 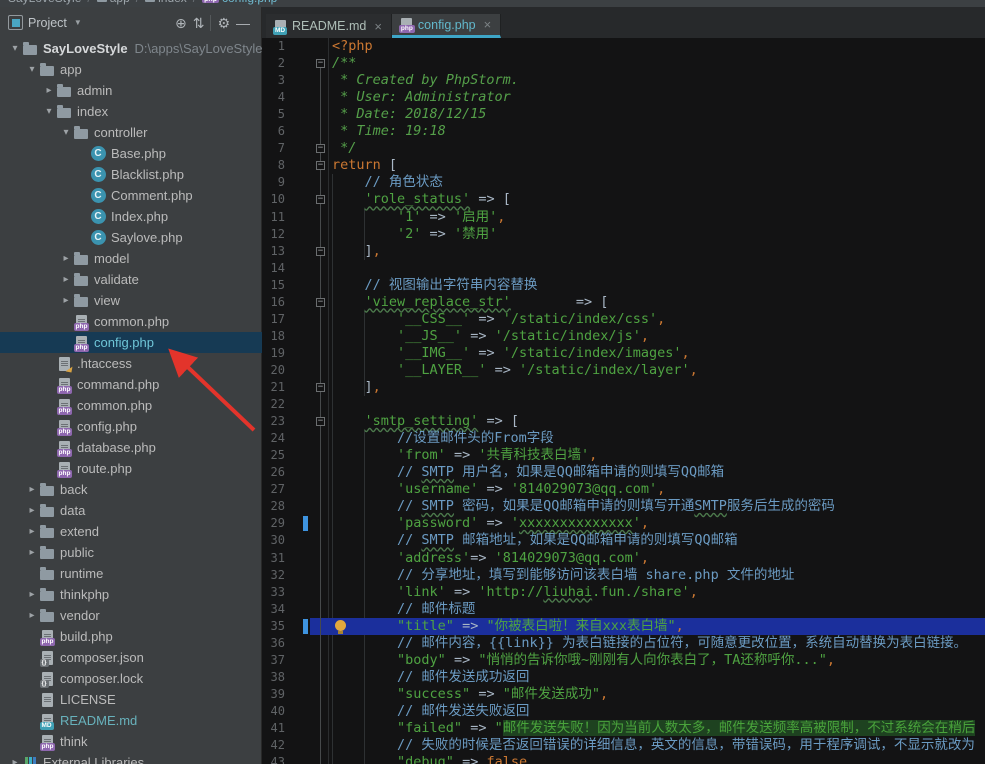 What do you see at coordinates (273, 165) in the screenshot?
I see `line-number: 8` at bounding box center [273, 165].